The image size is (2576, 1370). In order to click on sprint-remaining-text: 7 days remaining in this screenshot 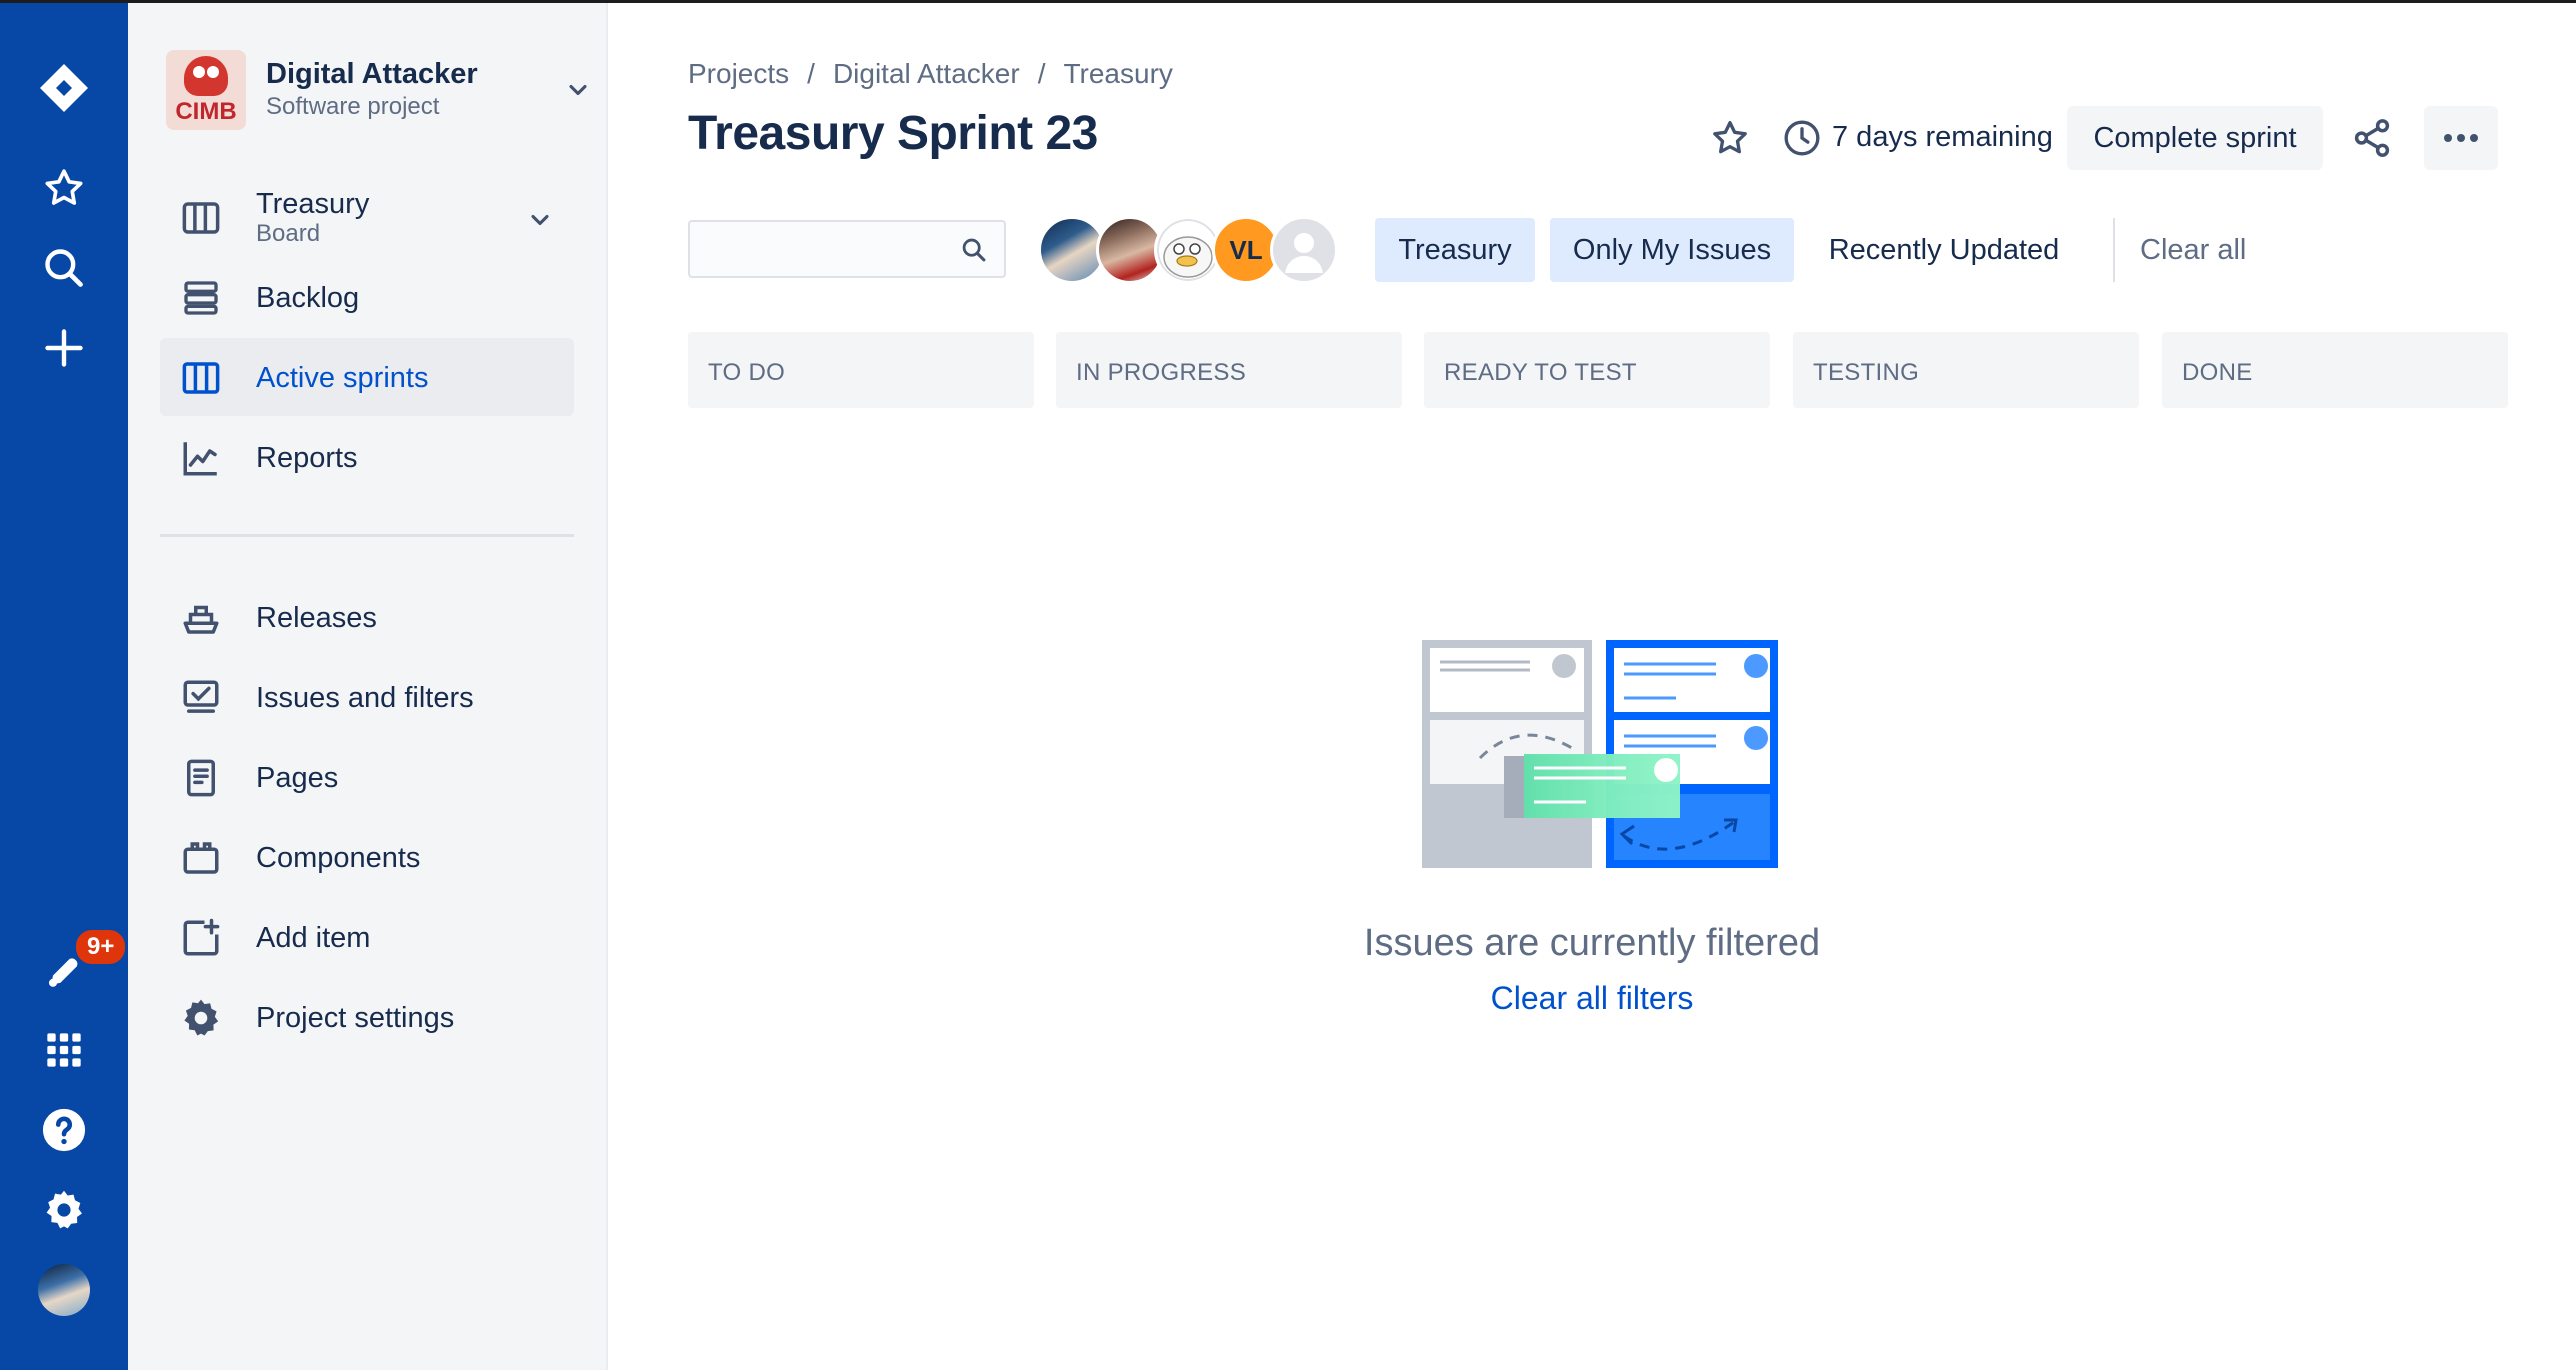, I will do `click(1942, 137)`.